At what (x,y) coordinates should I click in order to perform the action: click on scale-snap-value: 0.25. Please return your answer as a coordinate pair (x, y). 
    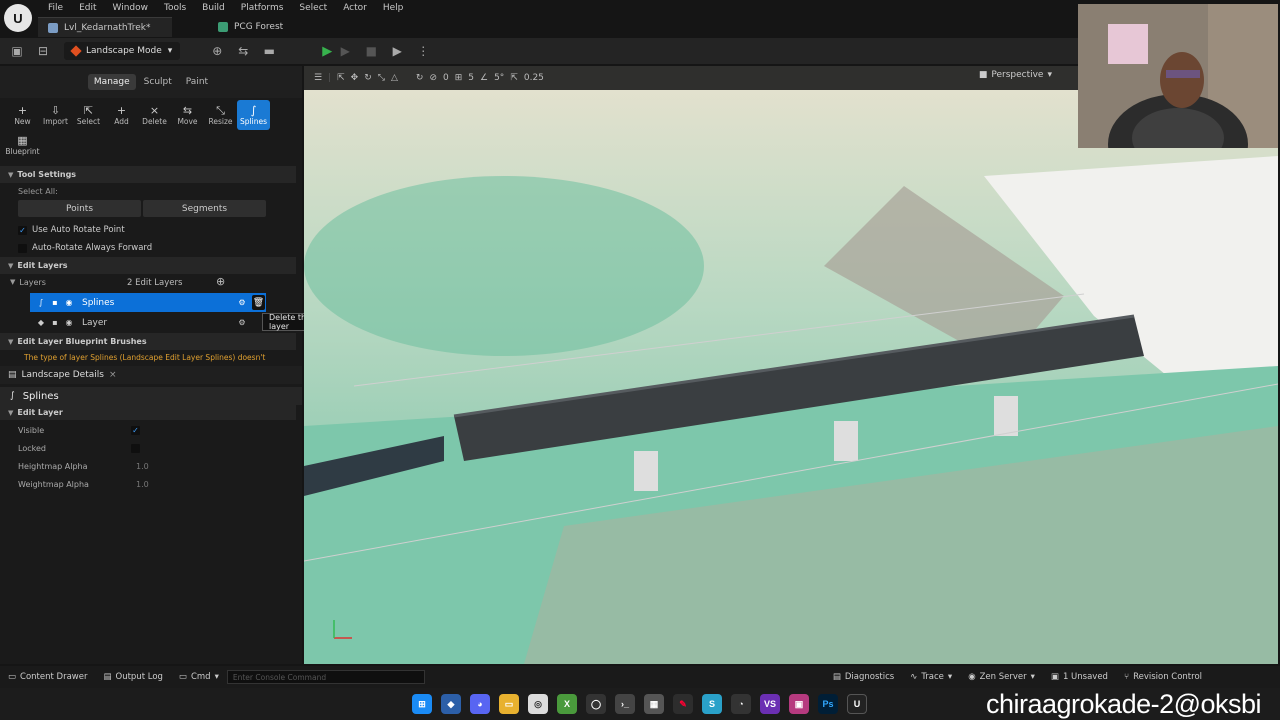
    Looking at the image, I should click on (534, 78).